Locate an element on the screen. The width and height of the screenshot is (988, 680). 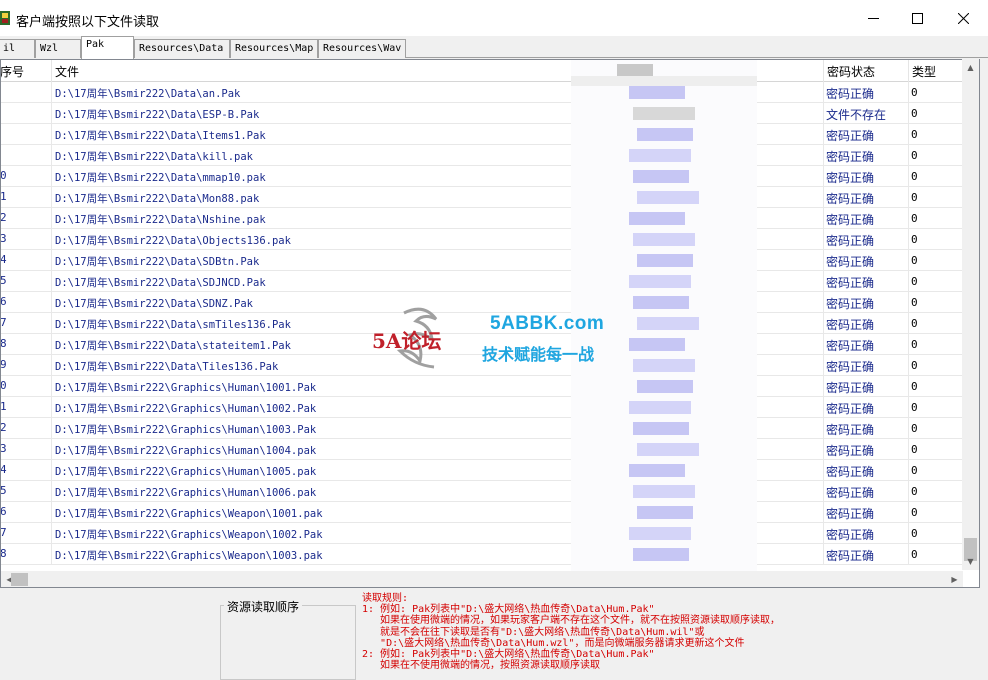
table-row: D:\17周年\Bsmir222\Data\ESP-B.Pak 文件不存在 0 is located at coordinates (482, 113).